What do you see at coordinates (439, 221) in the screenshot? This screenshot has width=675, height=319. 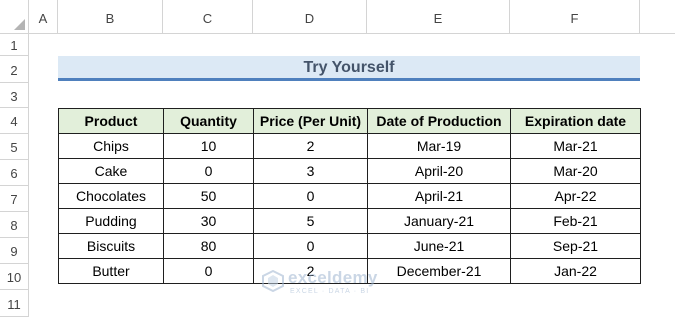 I see `cell-date-of-production: January-21` at bounding box center [439, 221].